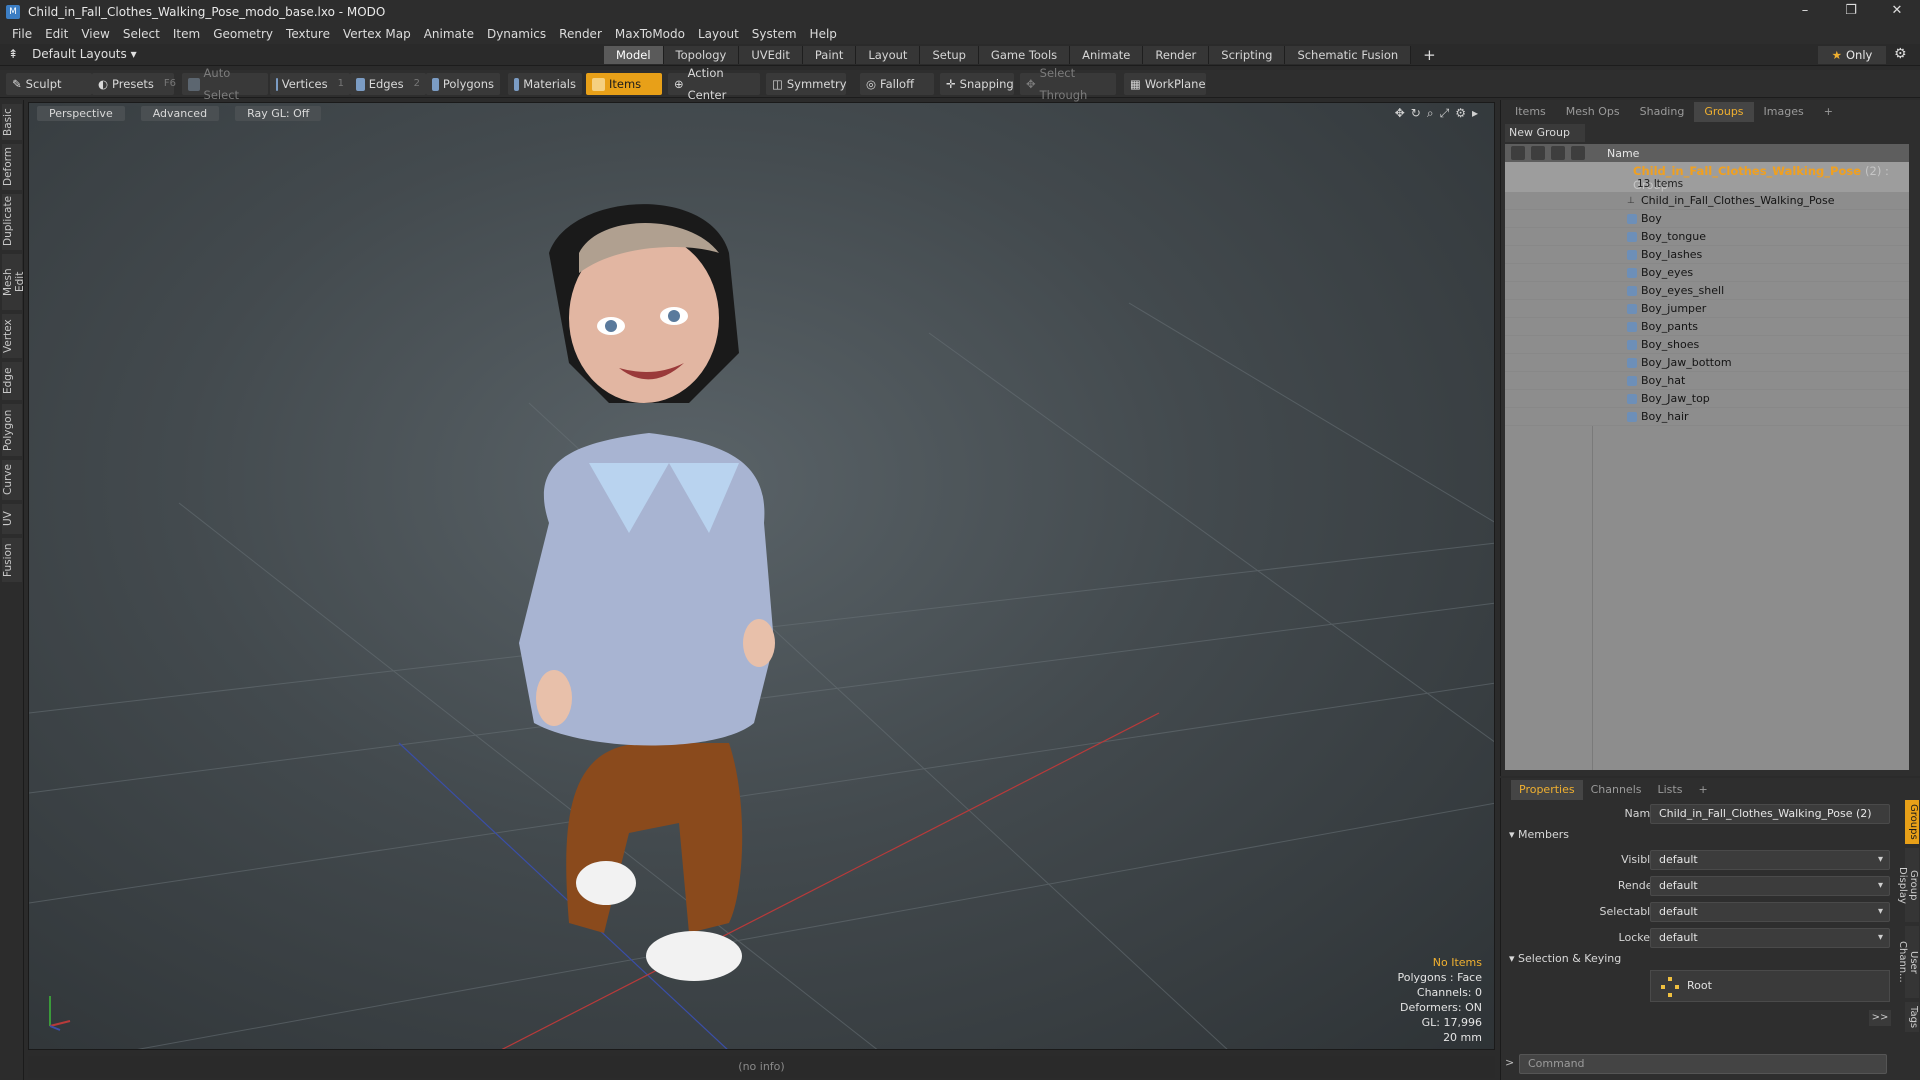 This screenshot has width=1920, height=1080. I want to click on materials-button: Materials, so click(545, 84).